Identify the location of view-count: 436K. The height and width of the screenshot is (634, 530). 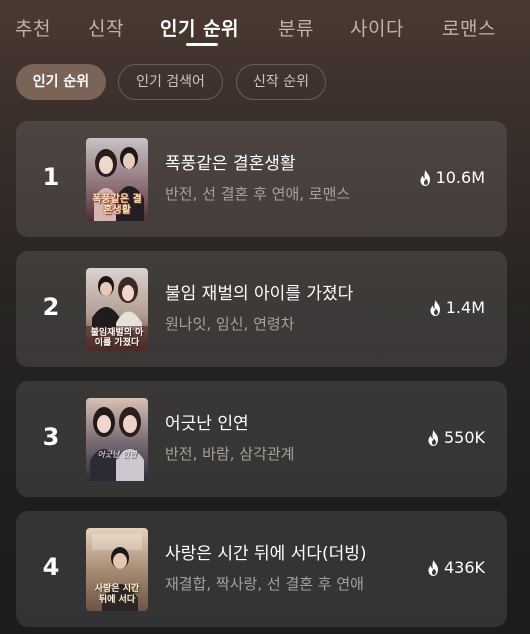
(456, 567).